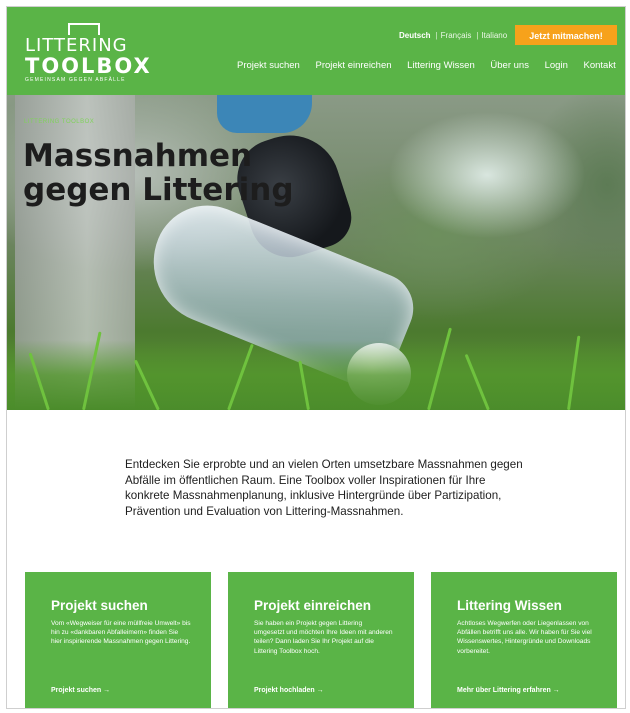 The width and height of the screenshot is (630, 713). I want to click on hero-kicker: Littering Toolbox, so click(59, 122).